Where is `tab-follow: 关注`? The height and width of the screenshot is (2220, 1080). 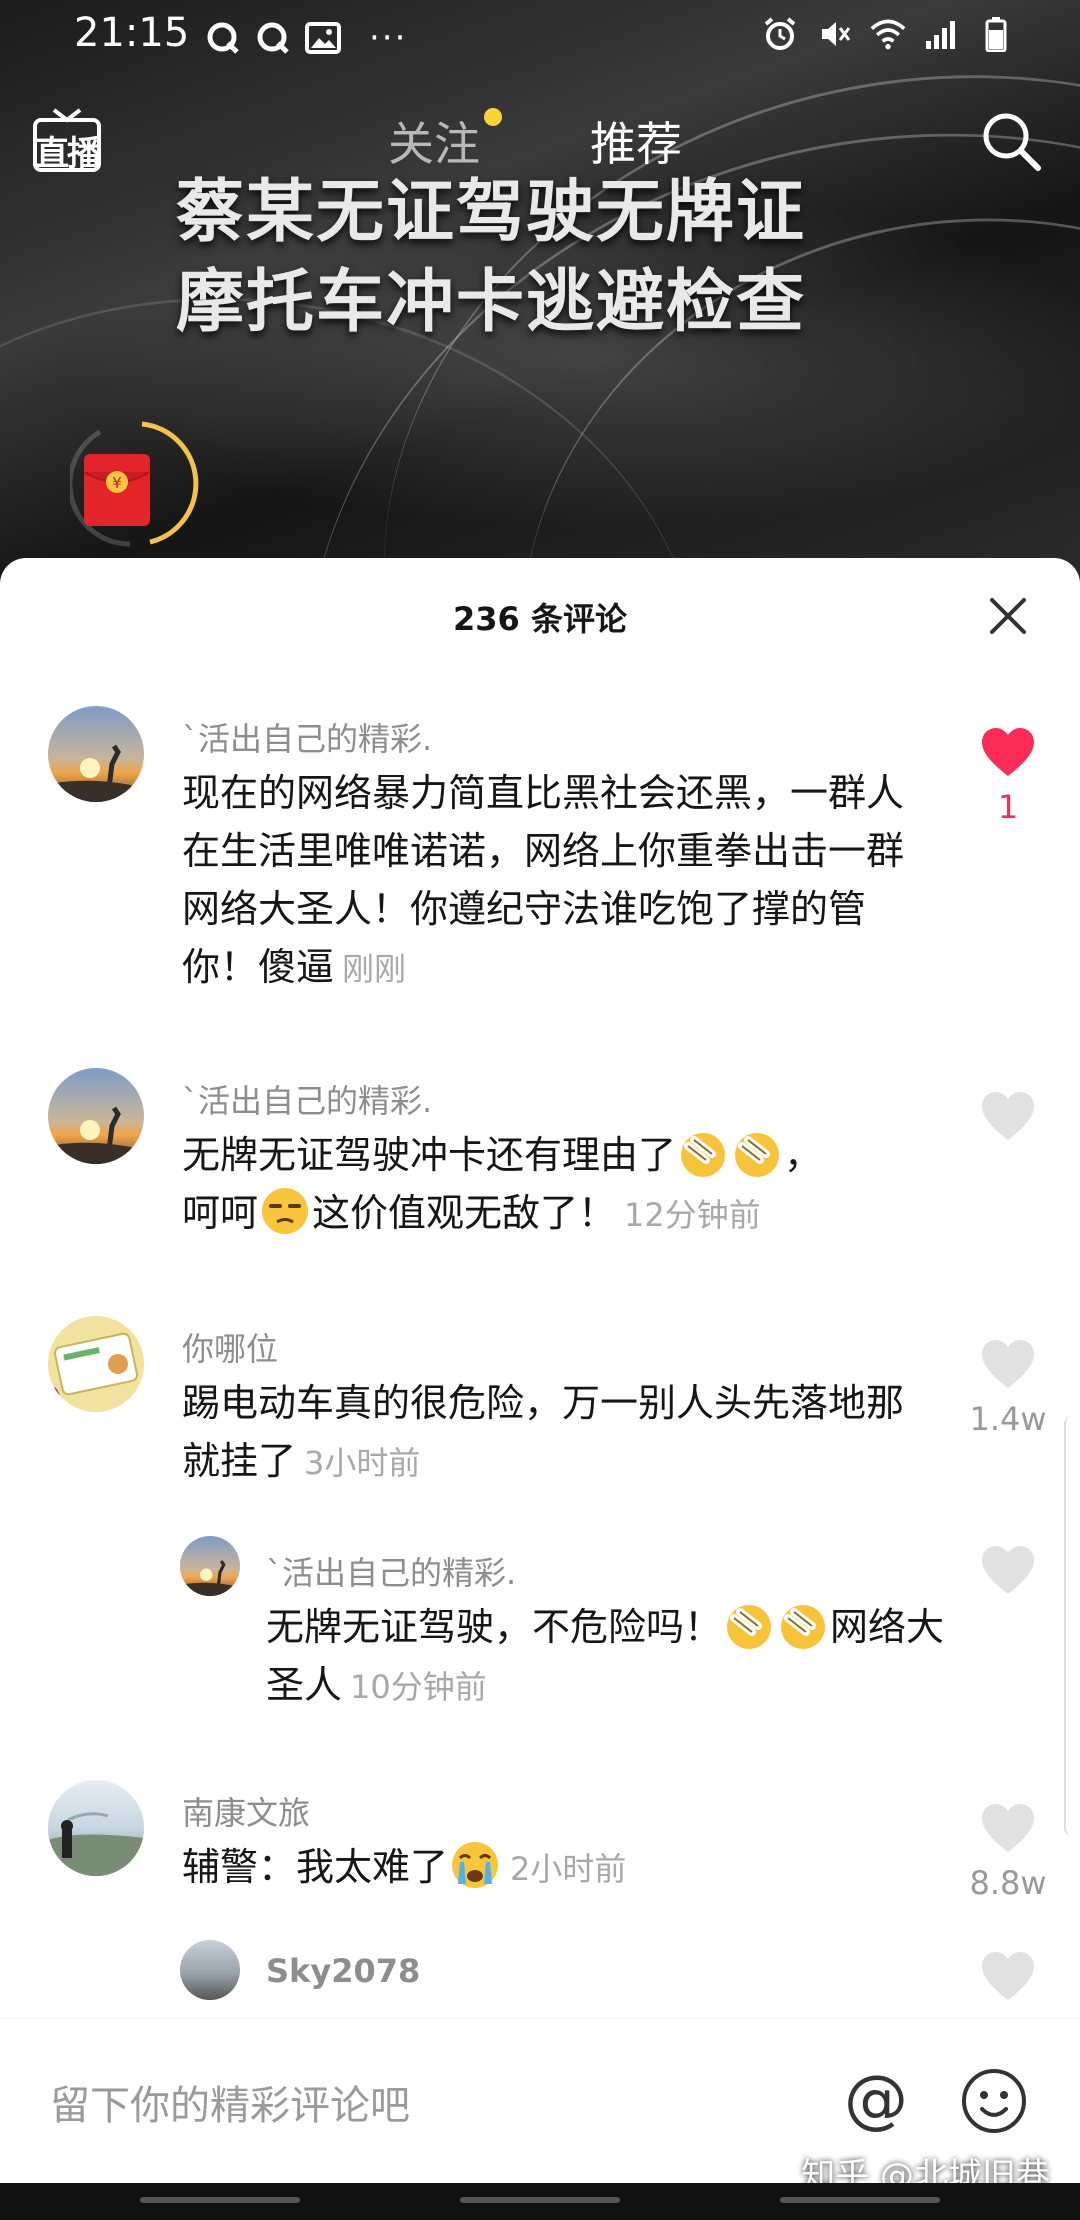 tab-follow: 关注 is located at coordinates (445, 141).